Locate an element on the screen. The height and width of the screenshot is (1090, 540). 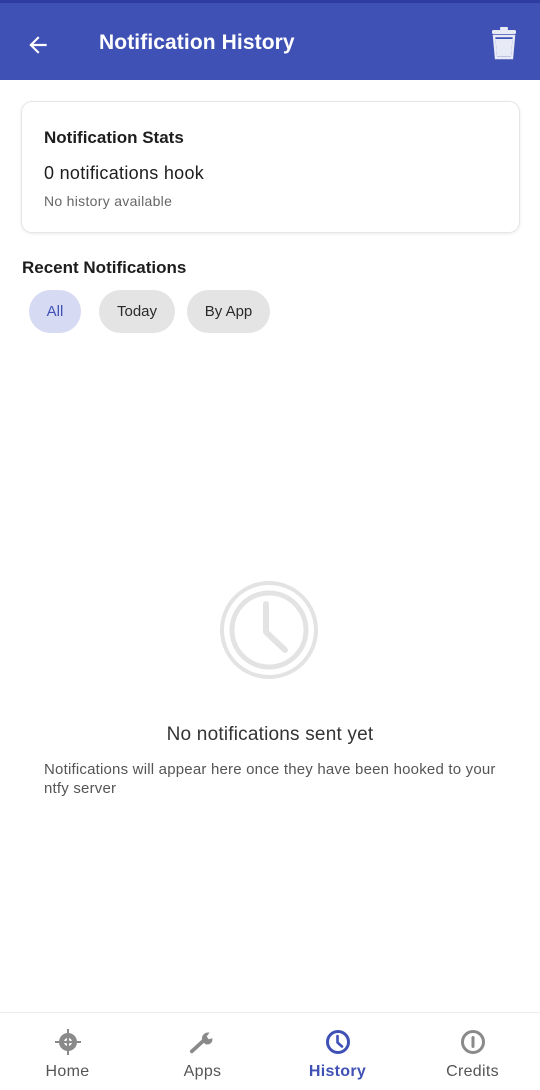
app-bar: Notification History is located at coordinates (270, 40).